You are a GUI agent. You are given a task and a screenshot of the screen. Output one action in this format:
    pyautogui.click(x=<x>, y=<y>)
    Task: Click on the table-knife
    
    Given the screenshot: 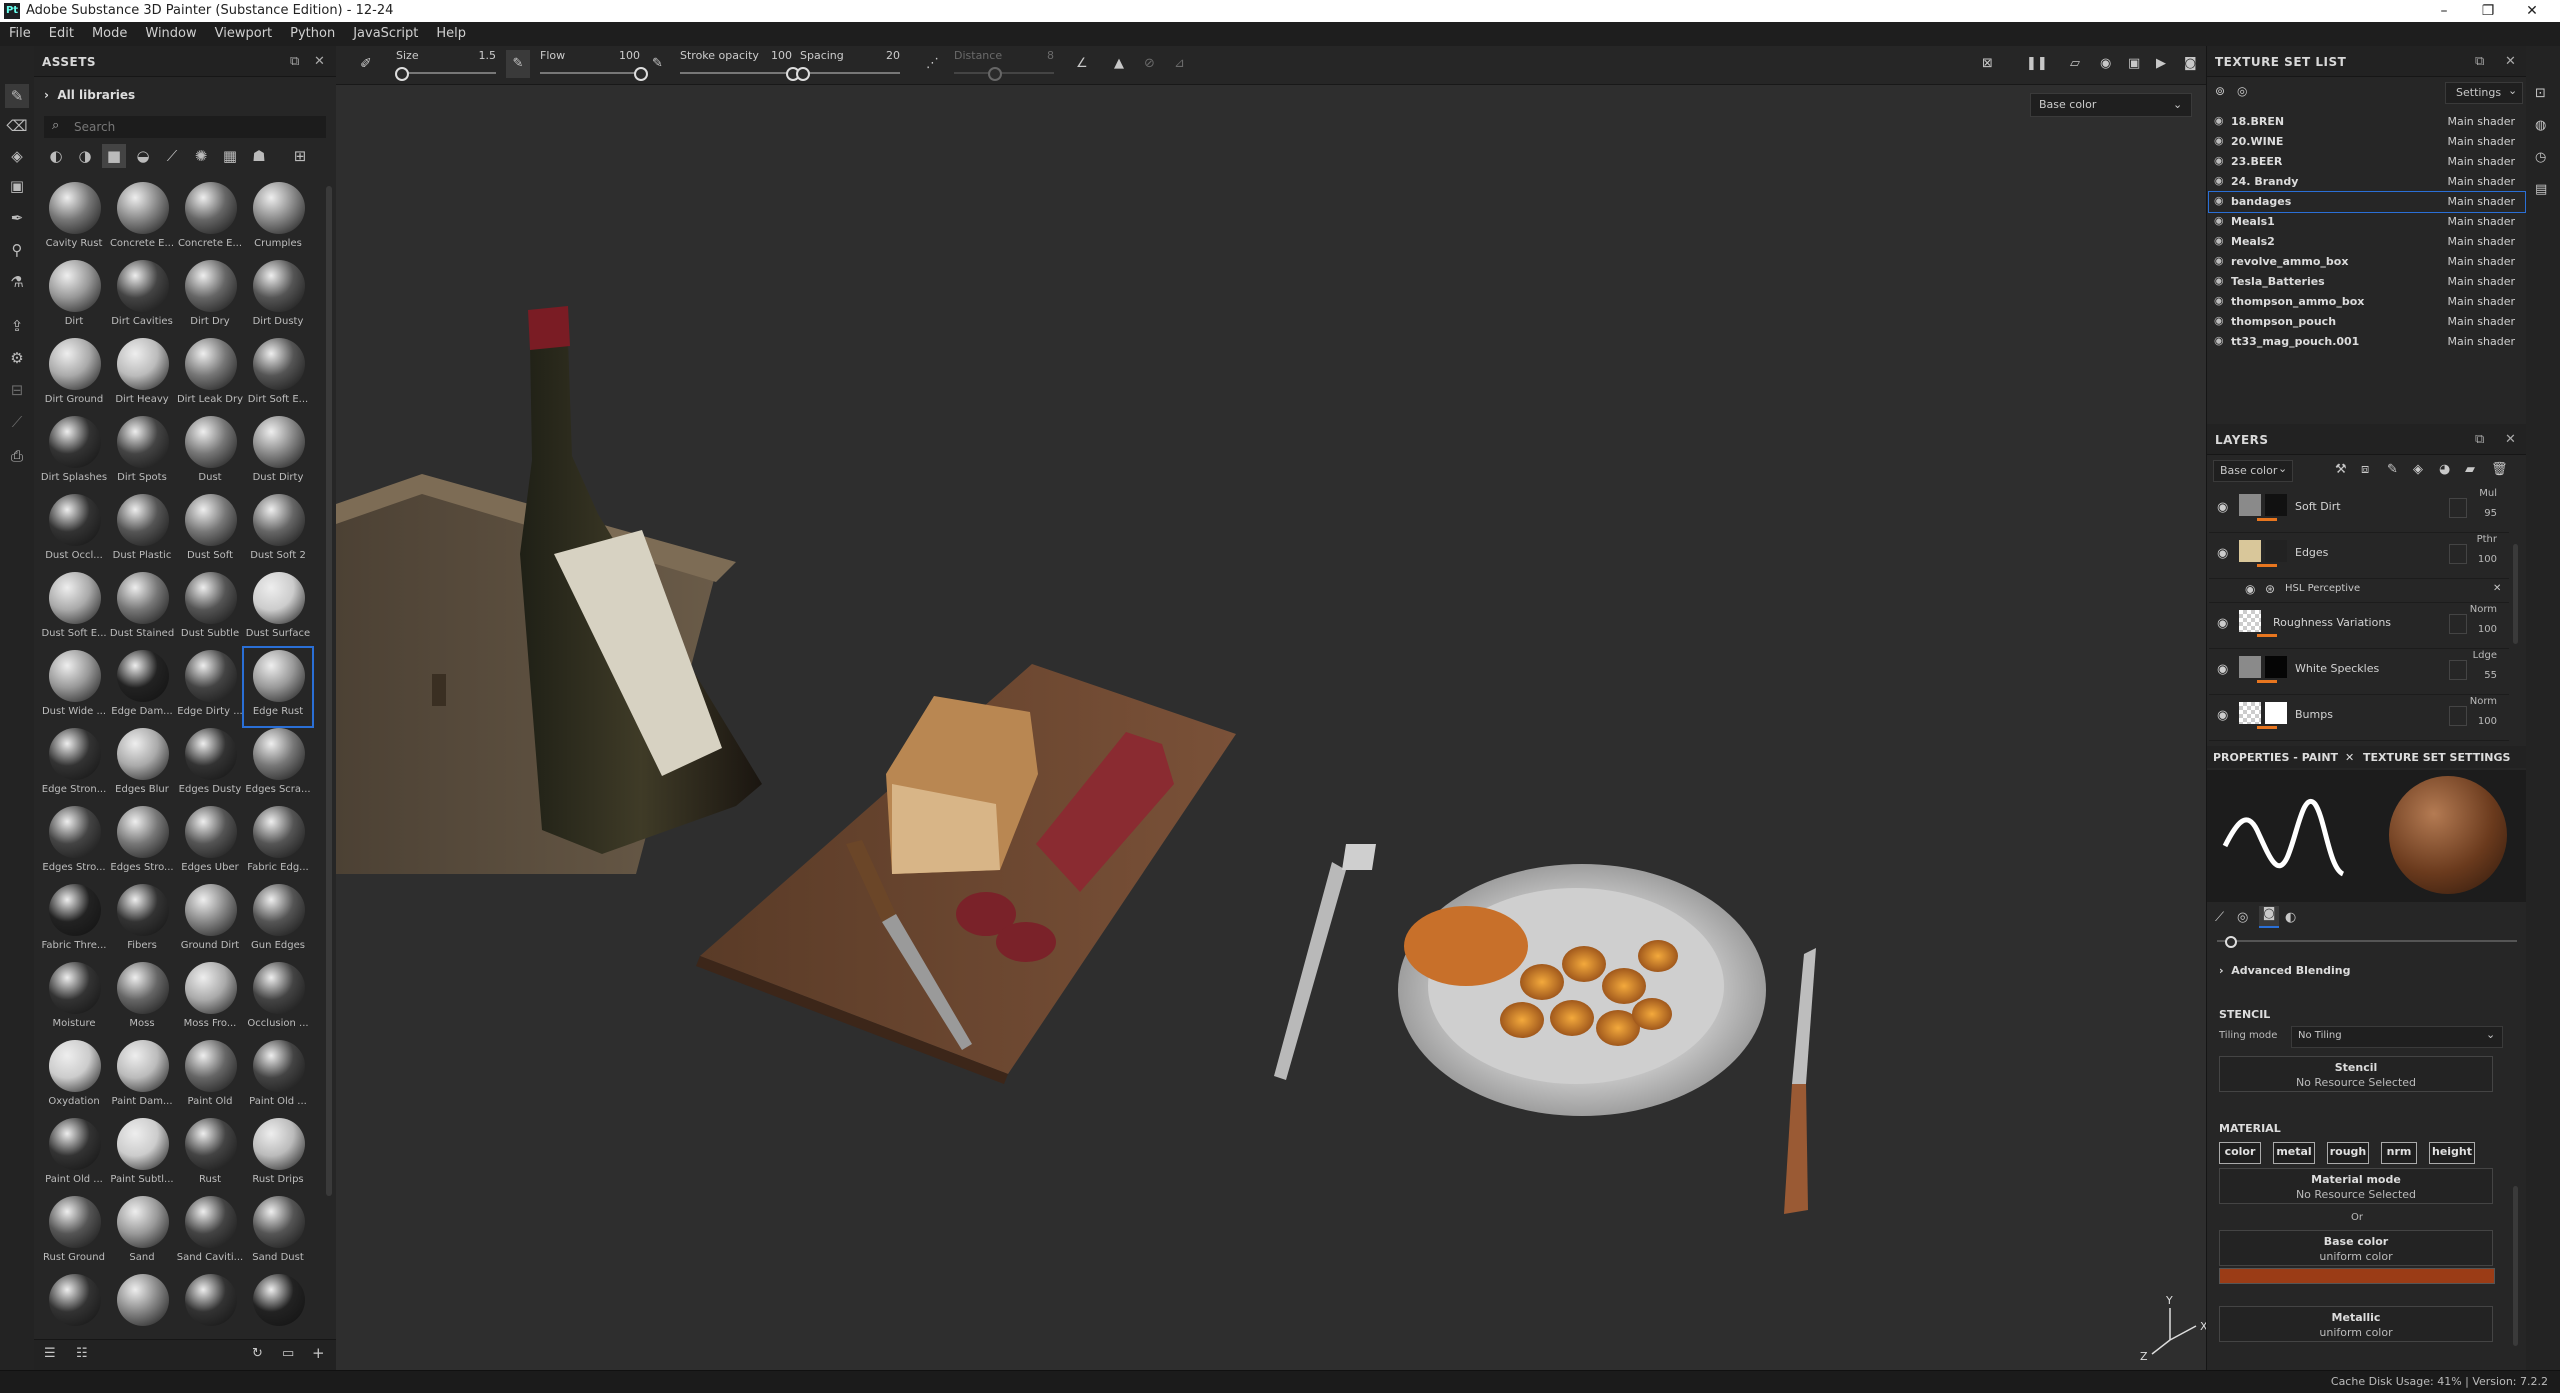 What is the action you would take?
    pyautogui.click(x=1800, y=1081)
    